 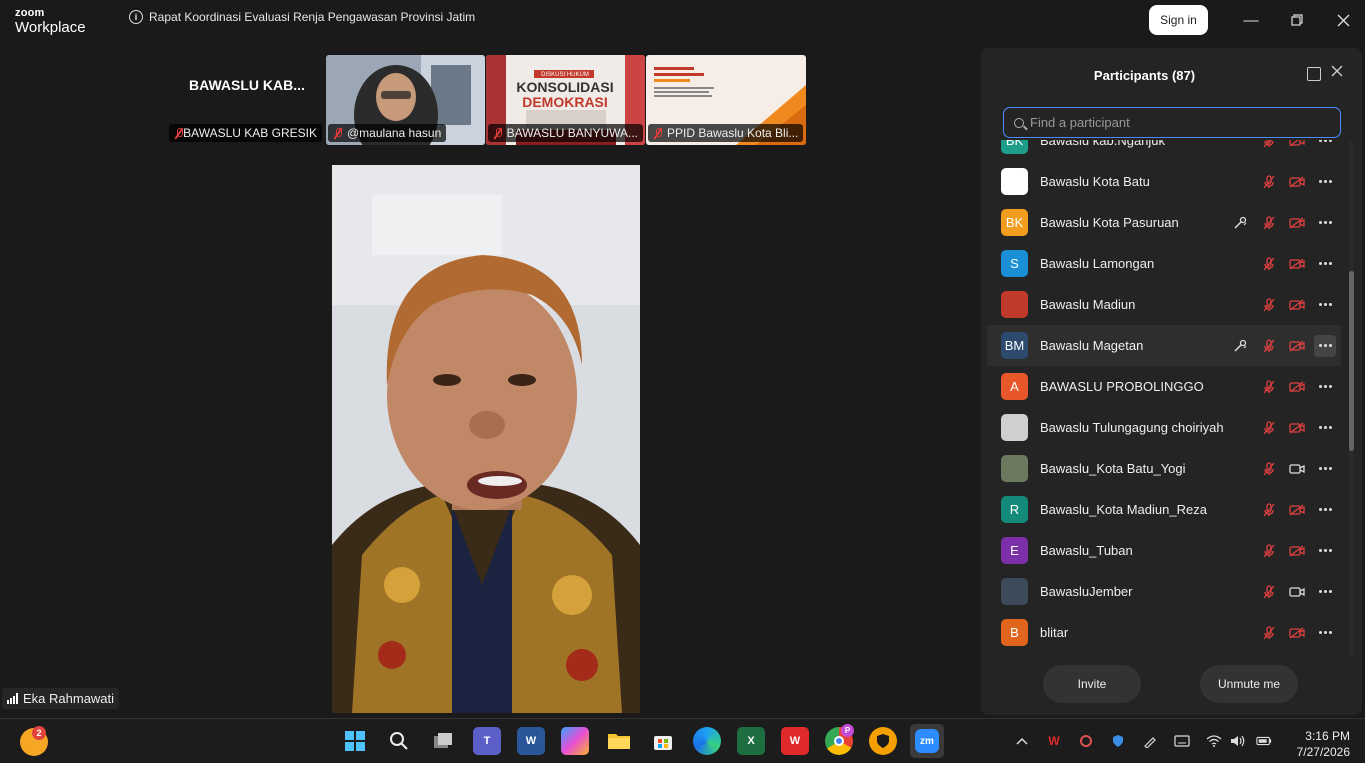 What do you see at coordinates (405, 100) in the screenshot?
I see `video-tile-maulana: @maulana hasun` at bounding box center [405, 100].